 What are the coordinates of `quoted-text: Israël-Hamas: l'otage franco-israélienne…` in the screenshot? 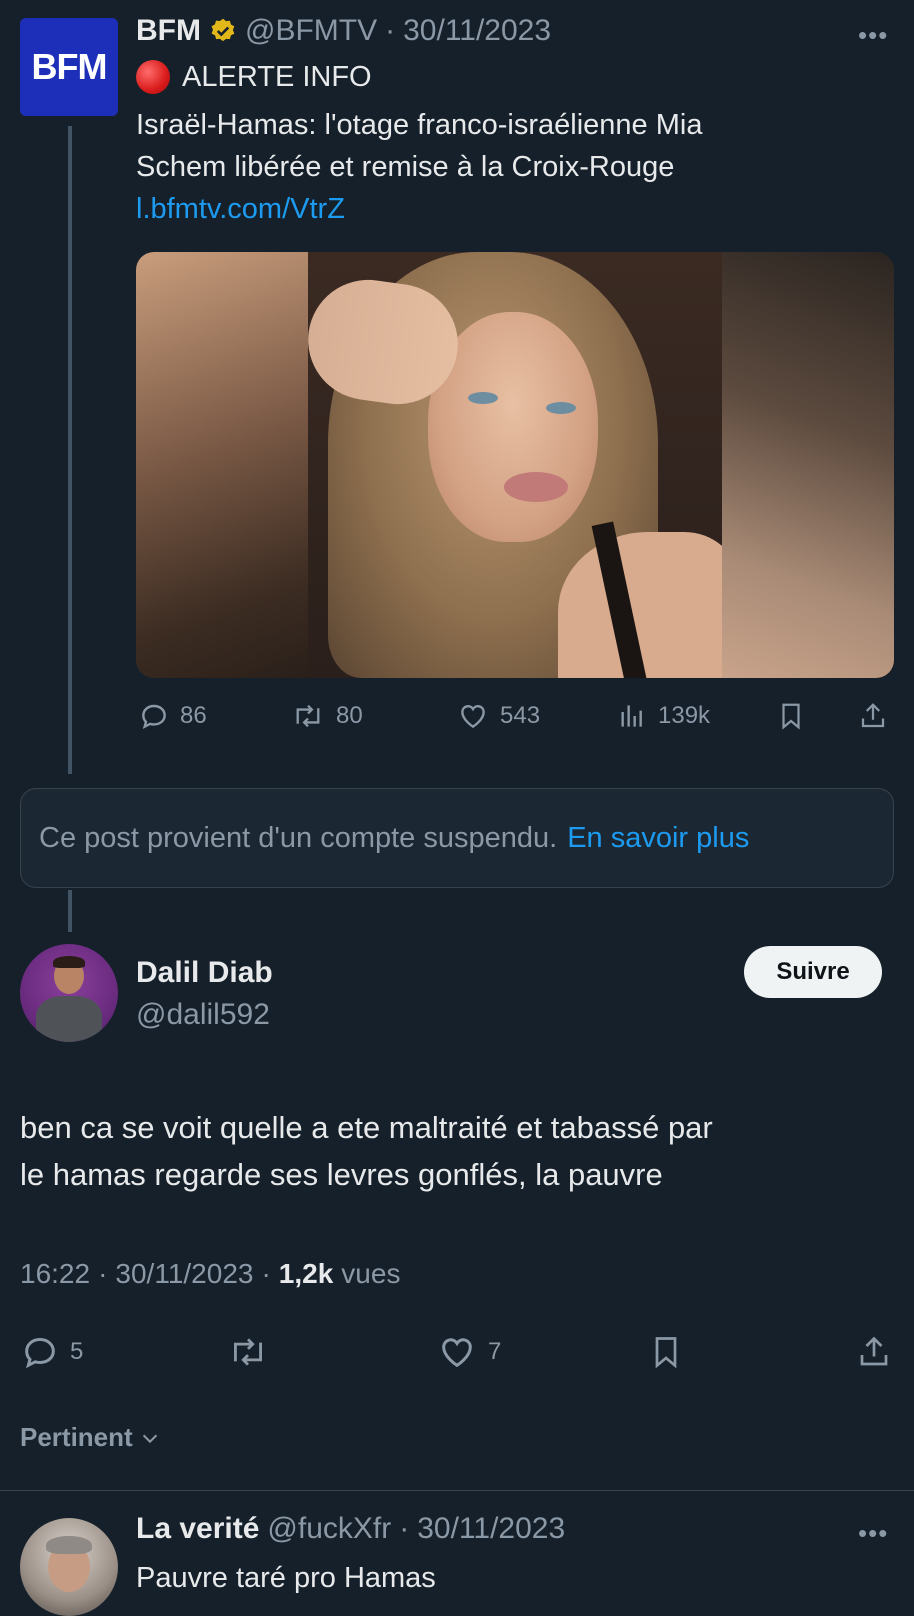 It's located at (419, 167).